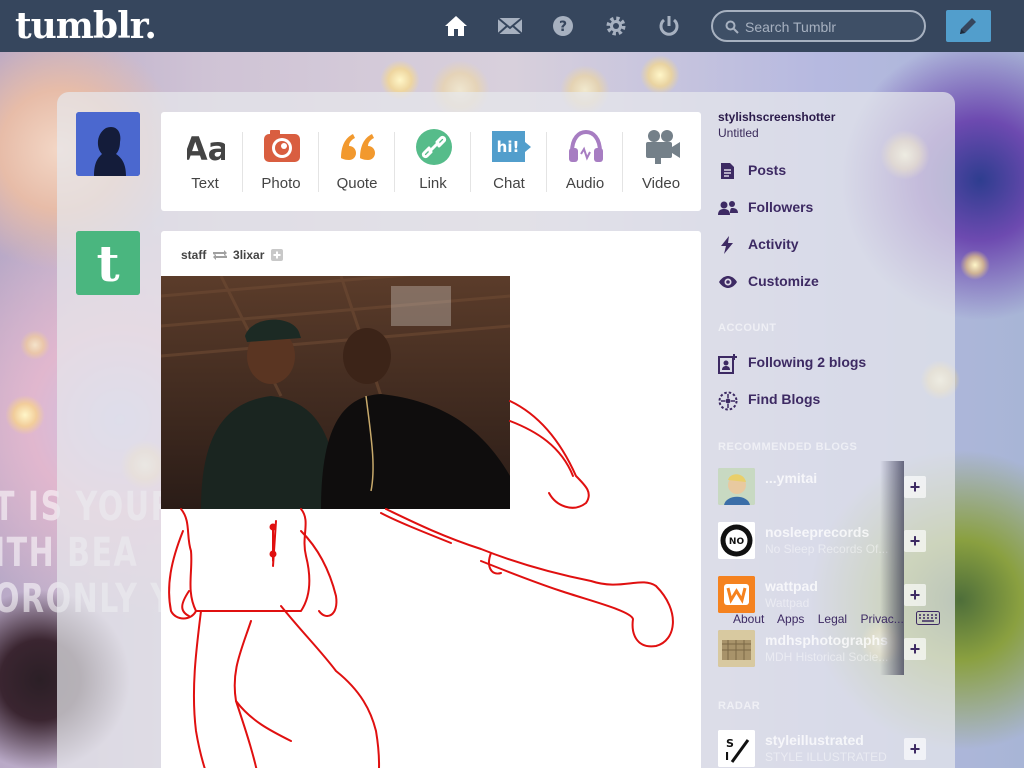  What do you see at coordinates (748, 619) in the screenshot?
I see `footer-link-about: About` at bounding box center [748, 619].